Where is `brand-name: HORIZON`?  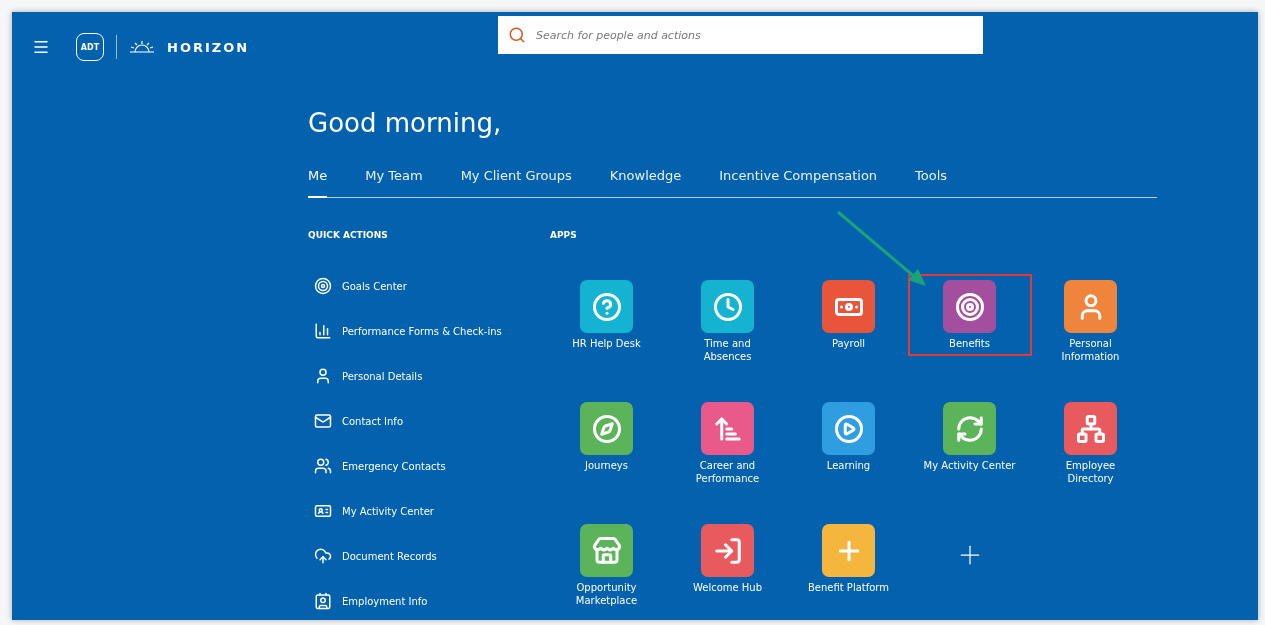 brand-name: HORIZON is located at coordinates (208, 47).